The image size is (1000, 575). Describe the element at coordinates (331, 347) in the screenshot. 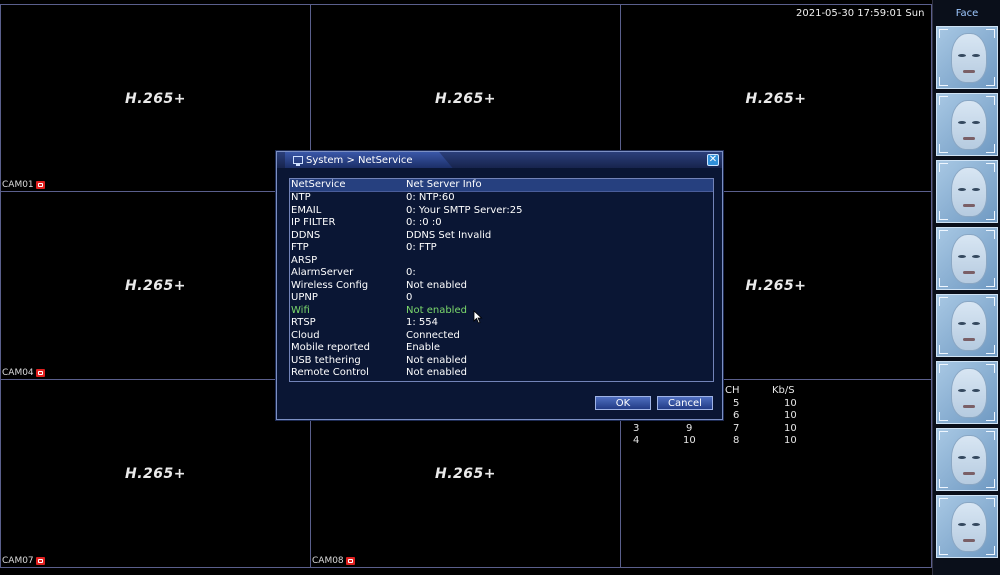

I see `service-name: Mobile reported` at that location.